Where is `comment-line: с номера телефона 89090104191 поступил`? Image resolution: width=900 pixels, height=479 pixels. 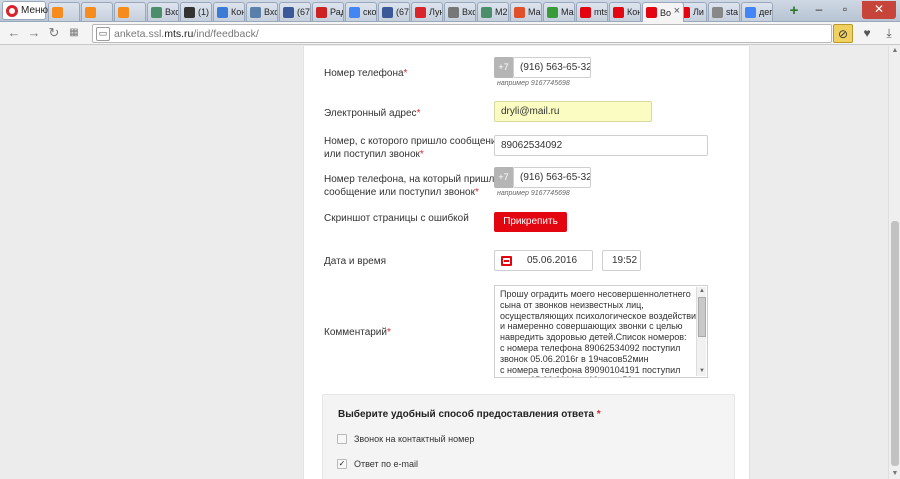 comment-line: с номера телефона 89090104191 поступил is located at coordinates (590, 369).